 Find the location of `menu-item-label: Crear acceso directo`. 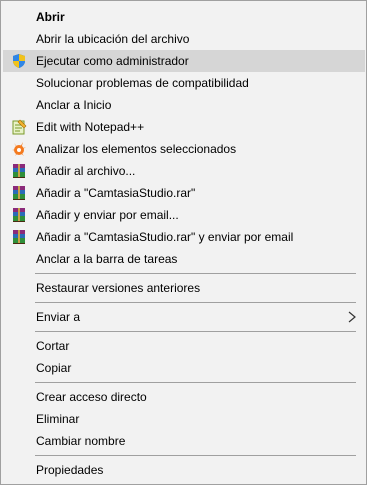

menu-item-label: Crear acceso directo is located at coordinates (91, 397).